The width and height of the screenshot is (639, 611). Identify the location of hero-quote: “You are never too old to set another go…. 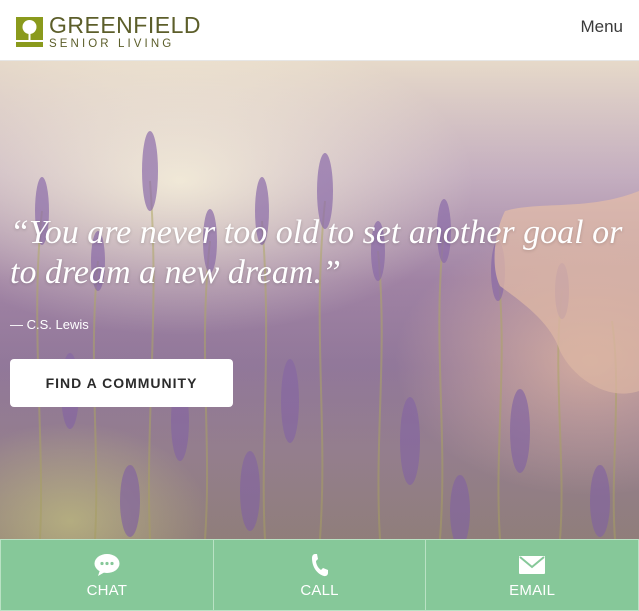
(316, 252).